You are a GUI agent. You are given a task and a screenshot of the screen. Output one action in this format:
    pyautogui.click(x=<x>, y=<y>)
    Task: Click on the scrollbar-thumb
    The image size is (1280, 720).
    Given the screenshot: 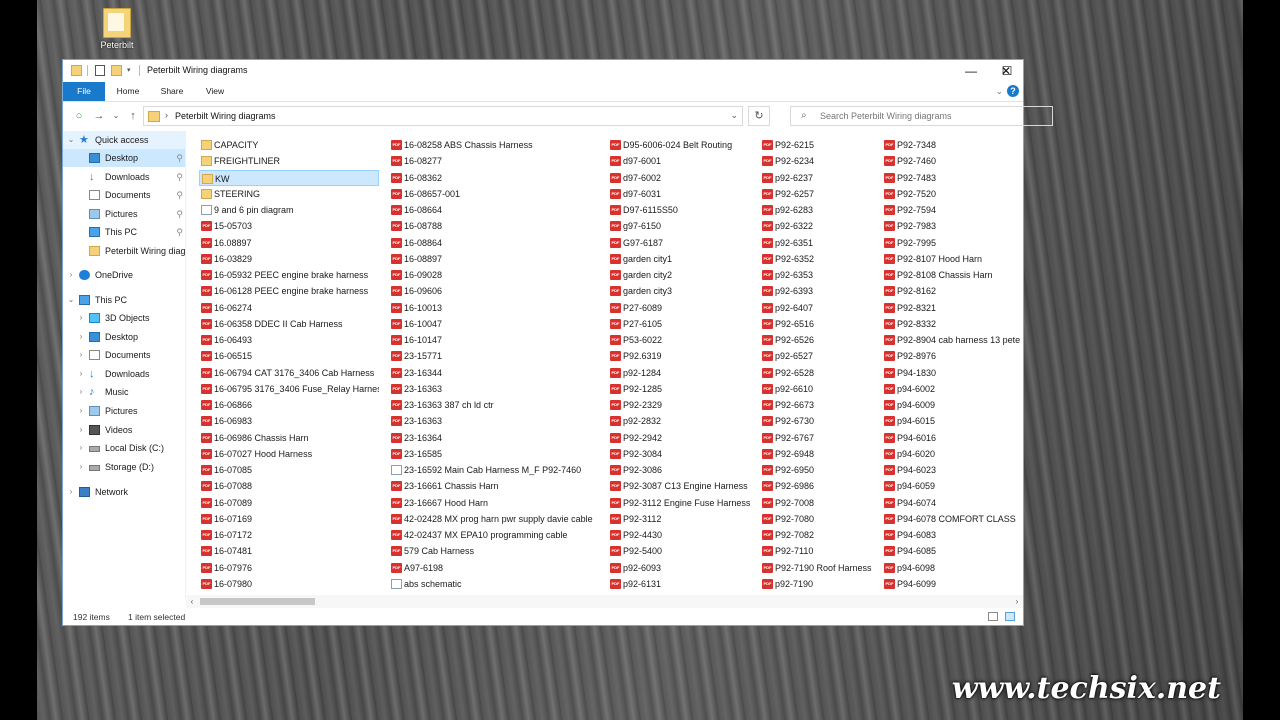 What is the action you would take?
    pyautogui.click(x=257, y=601)
    